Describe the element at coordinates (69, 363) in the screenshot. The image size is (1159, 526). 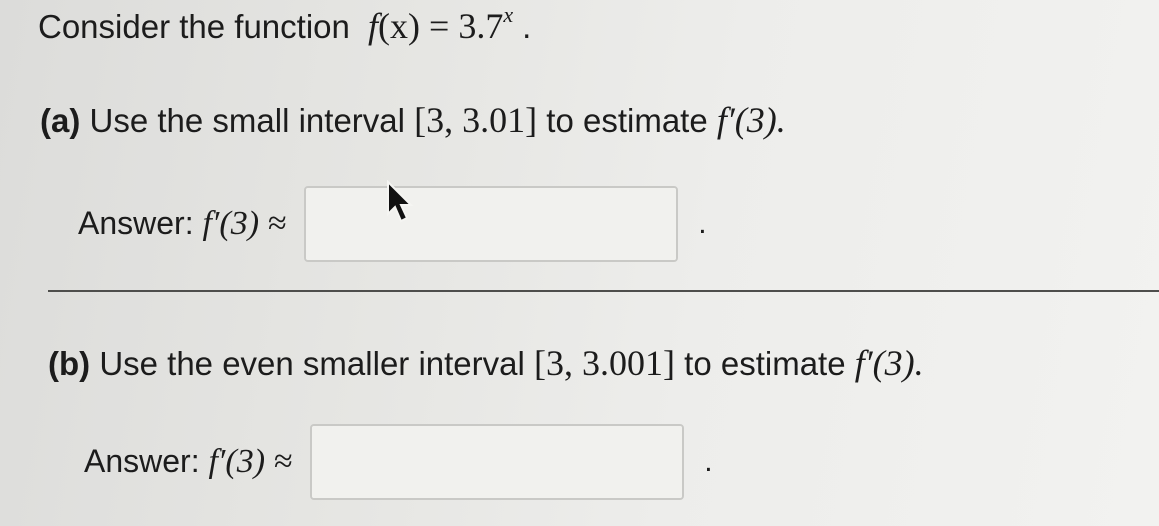
I see `part-b-label: (b)` at that location.